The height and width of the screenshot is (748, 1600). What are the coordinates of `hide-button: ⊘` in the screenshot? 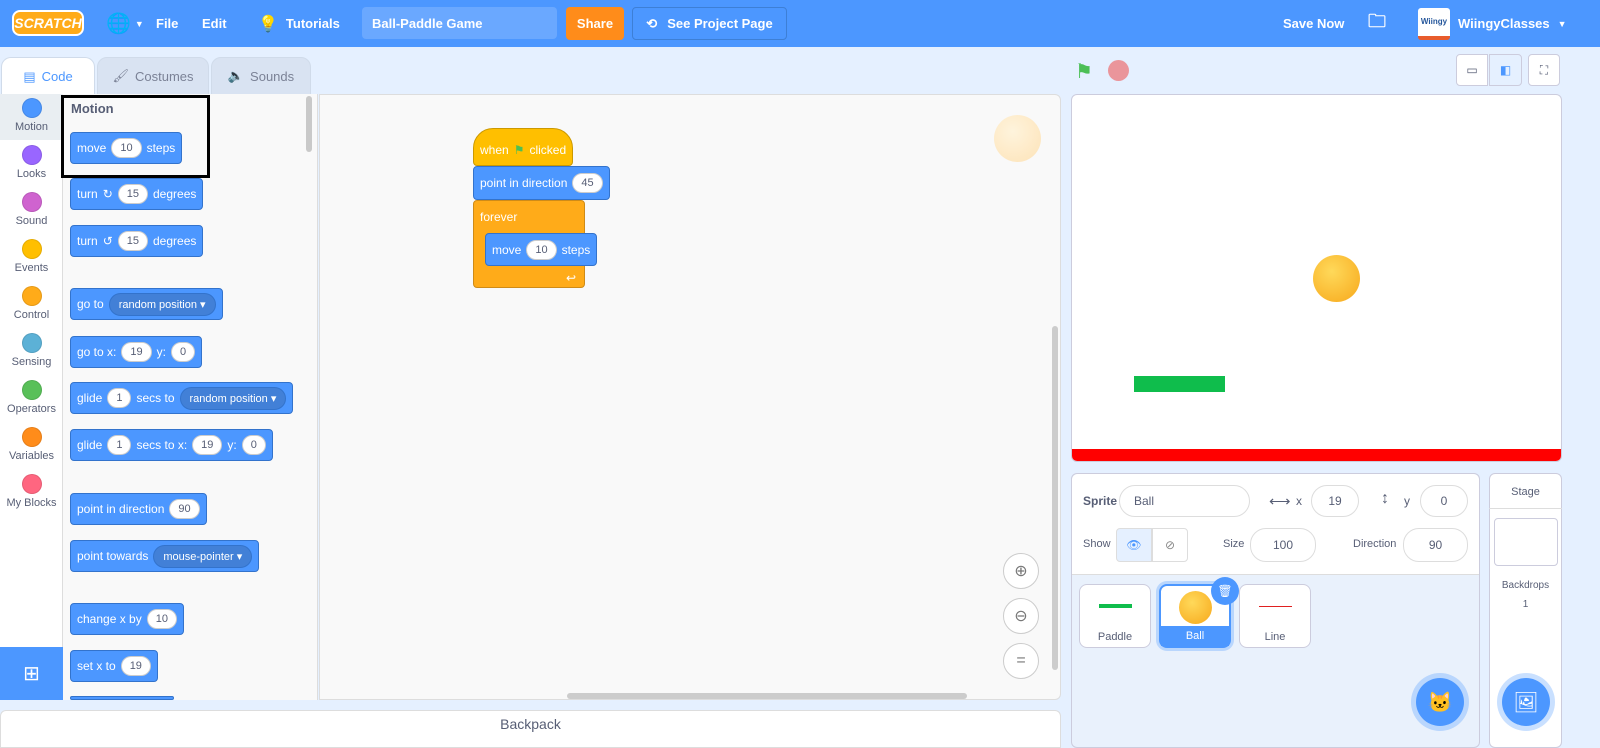 It's located at (1170, 545).